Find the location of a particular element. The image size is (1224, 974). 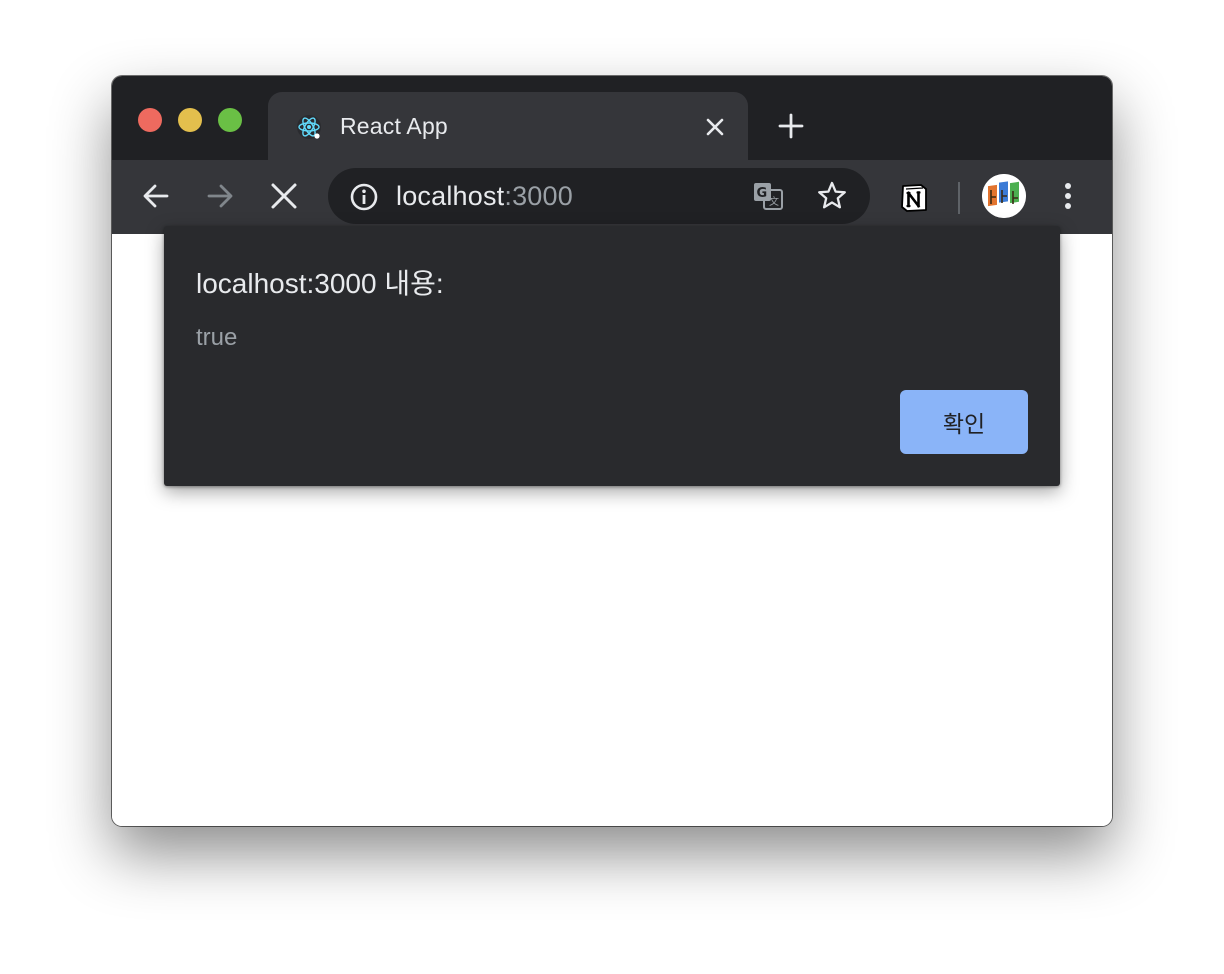

notion-icon is located at coordinates (914, 198).